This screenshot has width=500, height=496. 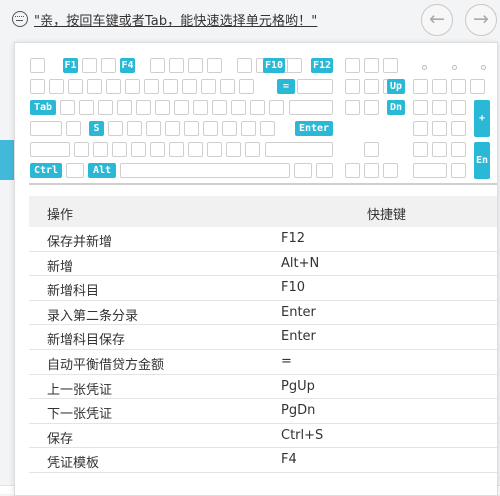 What do you see at coordinates (322, 65) in the screenshot?
I see `key-f12: F12` at bounding box center [322, 65].